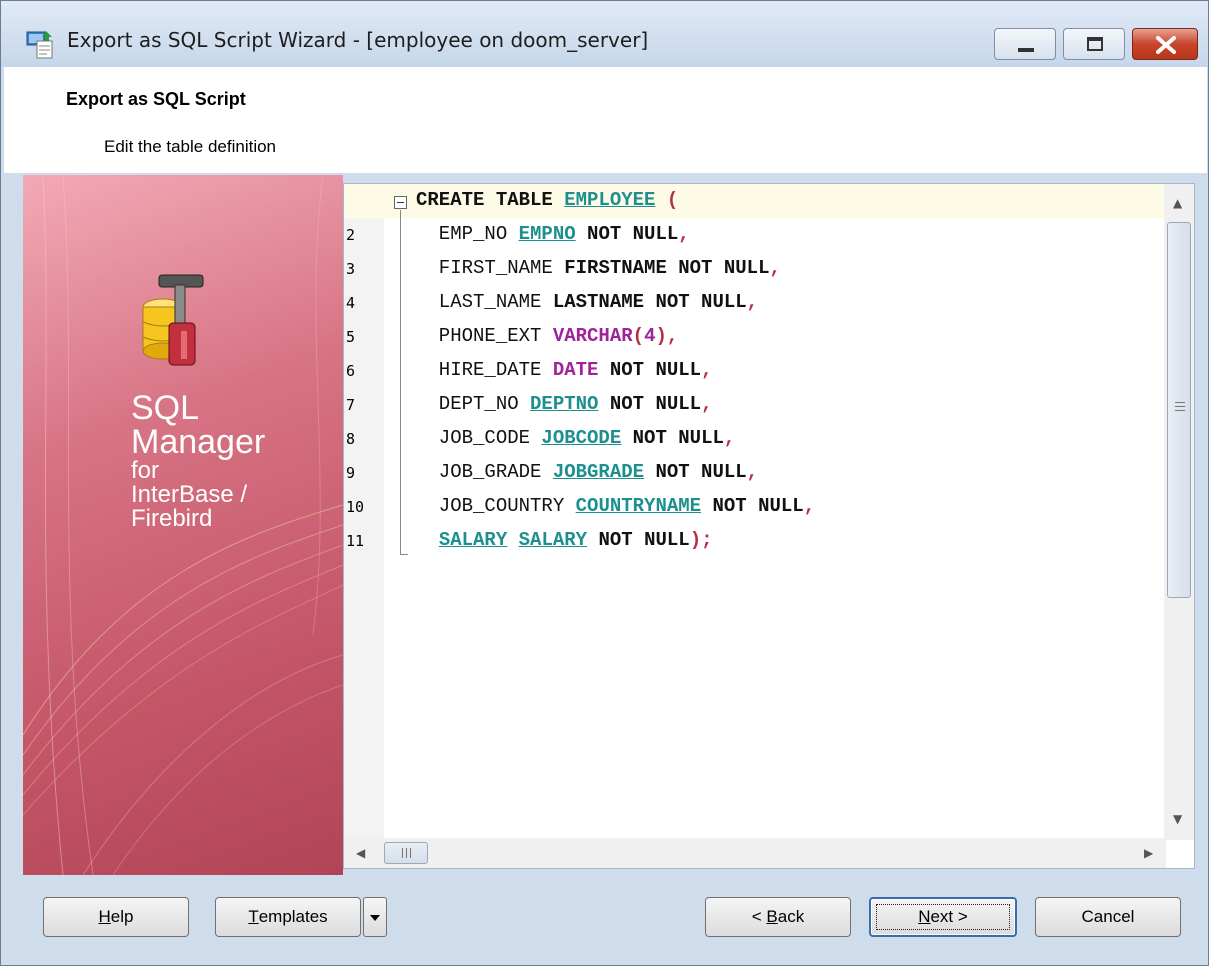 The image size is (1209, 966). Describe the element at coordinates (172, 518) in the screenshot. I see `product-name-line5: Firebird` at that location.